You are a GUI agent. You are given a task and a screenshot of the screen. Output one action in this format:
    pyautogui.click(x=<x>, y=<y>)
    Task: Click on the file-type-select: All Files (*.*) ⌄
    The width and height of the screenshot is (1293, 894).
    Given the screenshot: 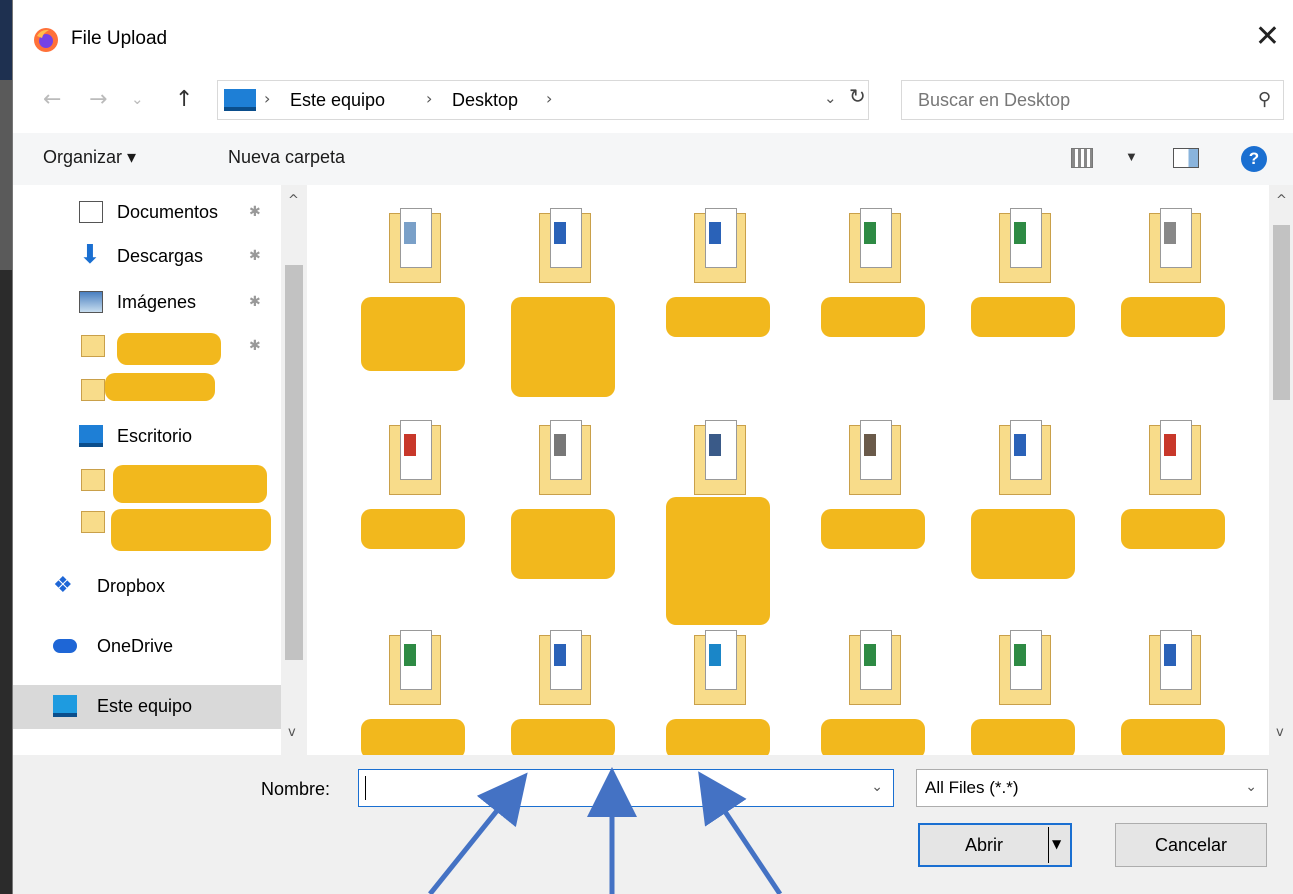 What is the action you would take?
    pyautogui.click(x=1092, y=788)
    